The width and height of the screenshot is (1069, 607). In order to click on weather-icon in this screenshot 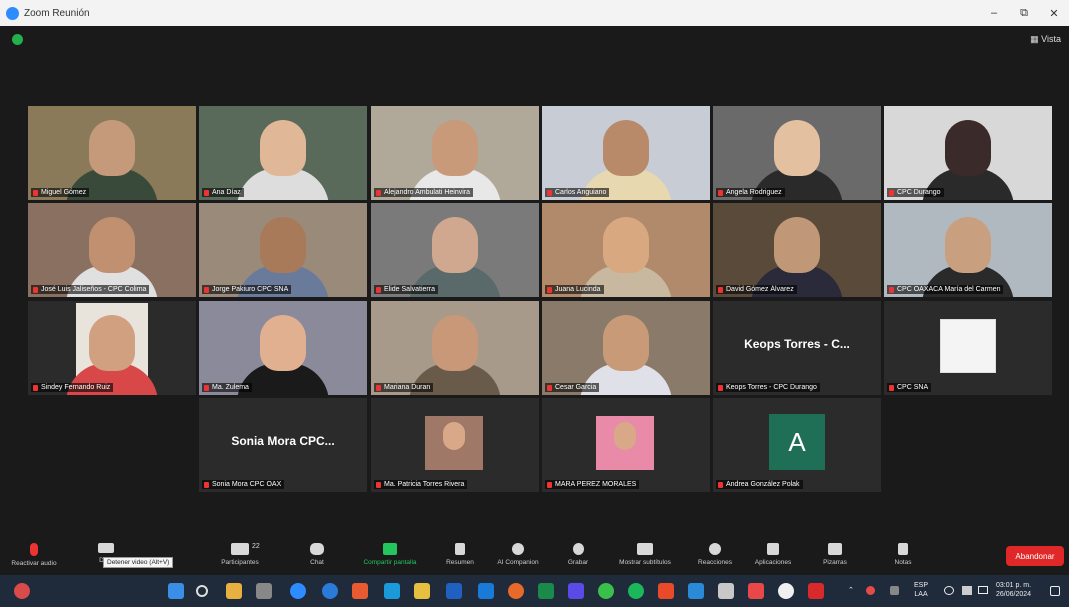, I will do `click(22, 591)`.